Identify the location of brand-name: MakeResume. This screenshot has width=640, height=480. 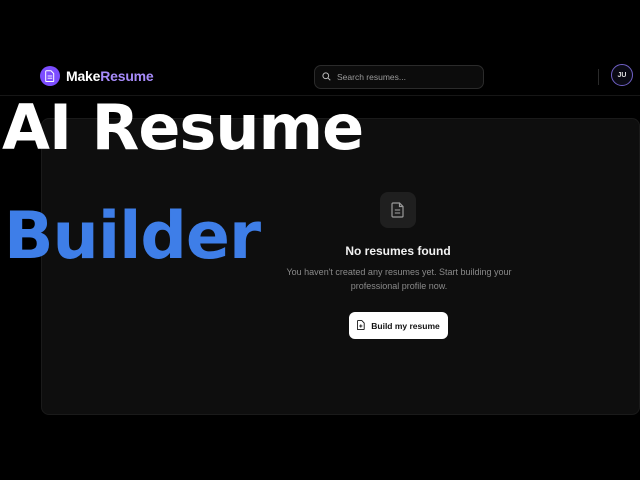
(110, 76).